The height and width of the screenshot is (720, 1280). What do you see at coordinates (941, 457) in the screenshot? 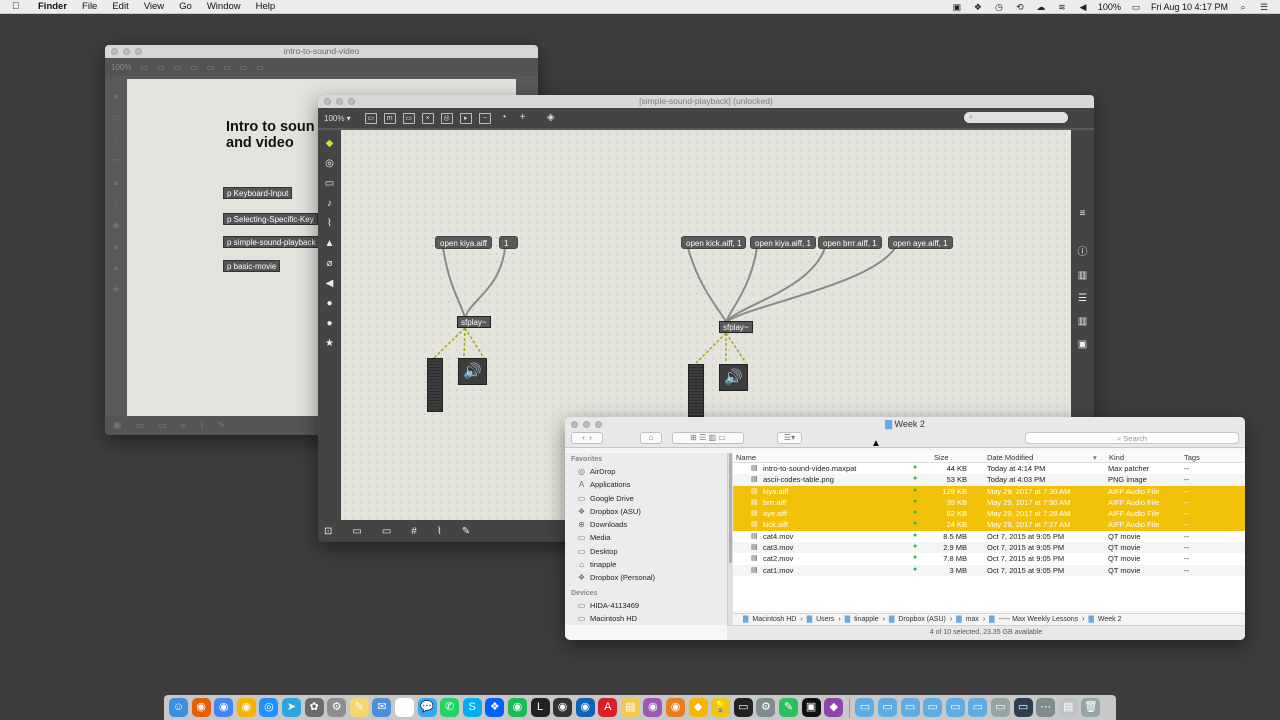
I see `column-size: Size` at bounding box center [941, 457].